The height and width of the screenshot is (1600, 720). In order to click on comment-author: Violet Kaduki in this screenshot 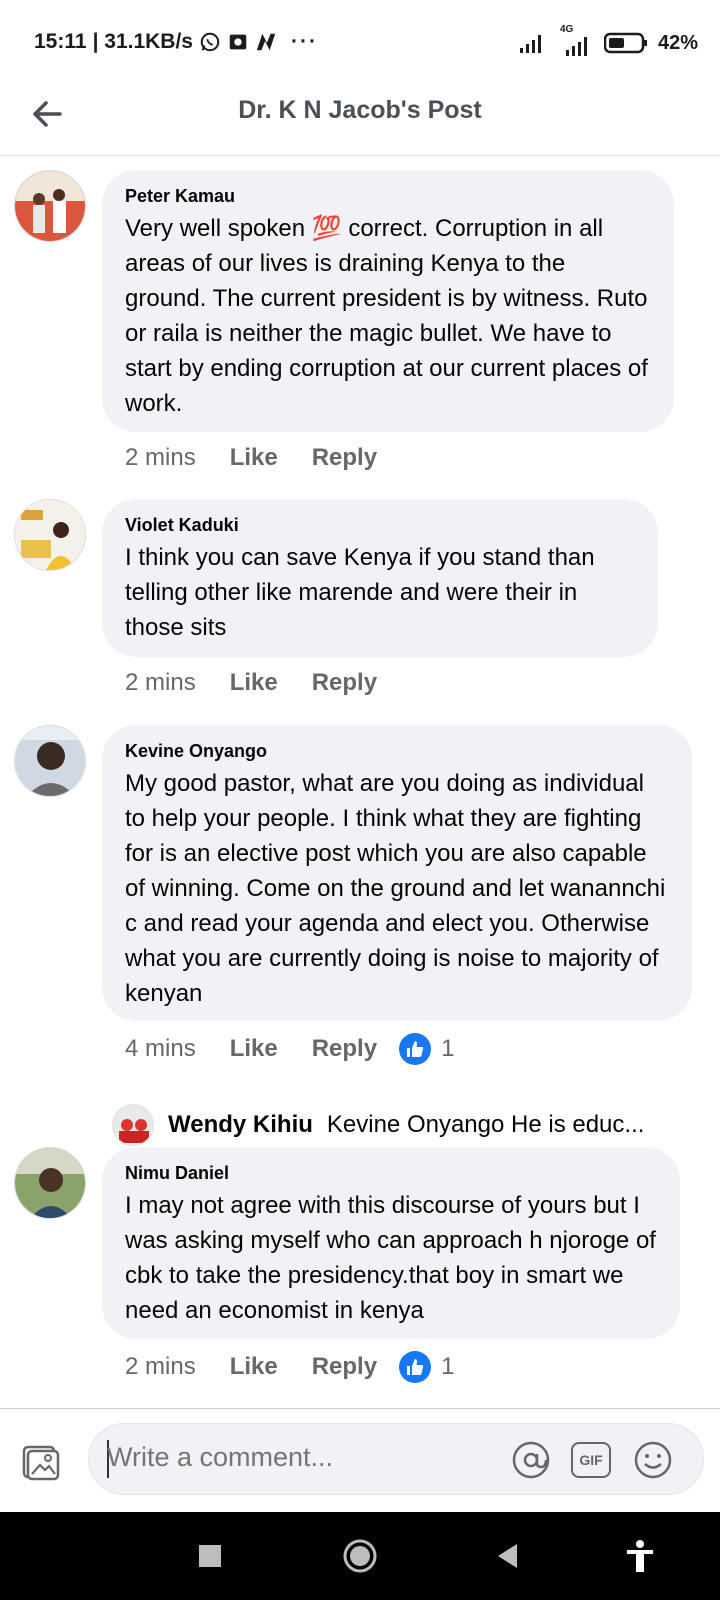, I will do `click(380, 525)`.